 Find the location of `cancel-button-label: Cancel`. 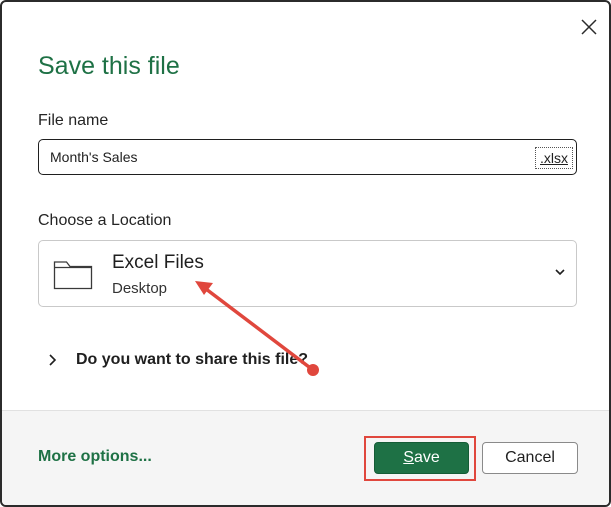

cancel-button-label: Cancel is located at coordinates (530, 457).